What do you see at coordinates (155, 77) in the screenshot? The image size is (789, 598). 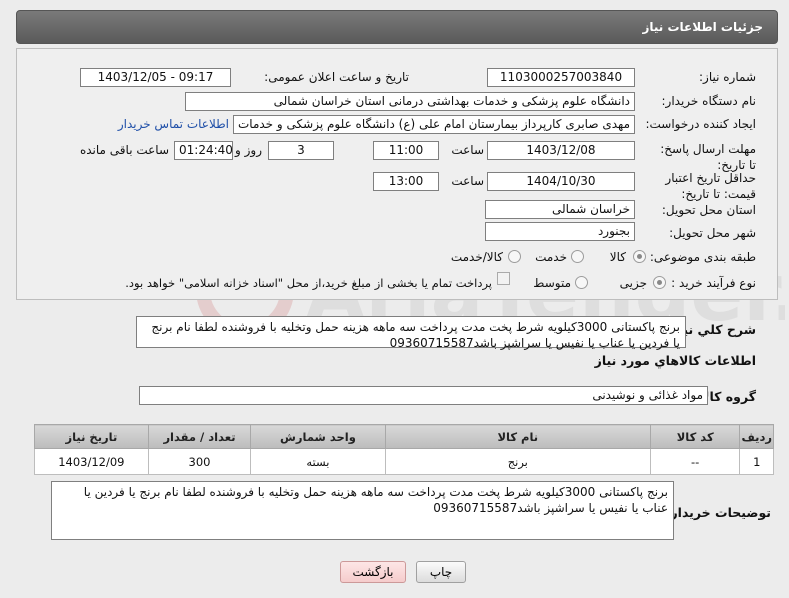 I see `announce-field: 1403/12/05 - 09:17` at bounding box center [155, 77].